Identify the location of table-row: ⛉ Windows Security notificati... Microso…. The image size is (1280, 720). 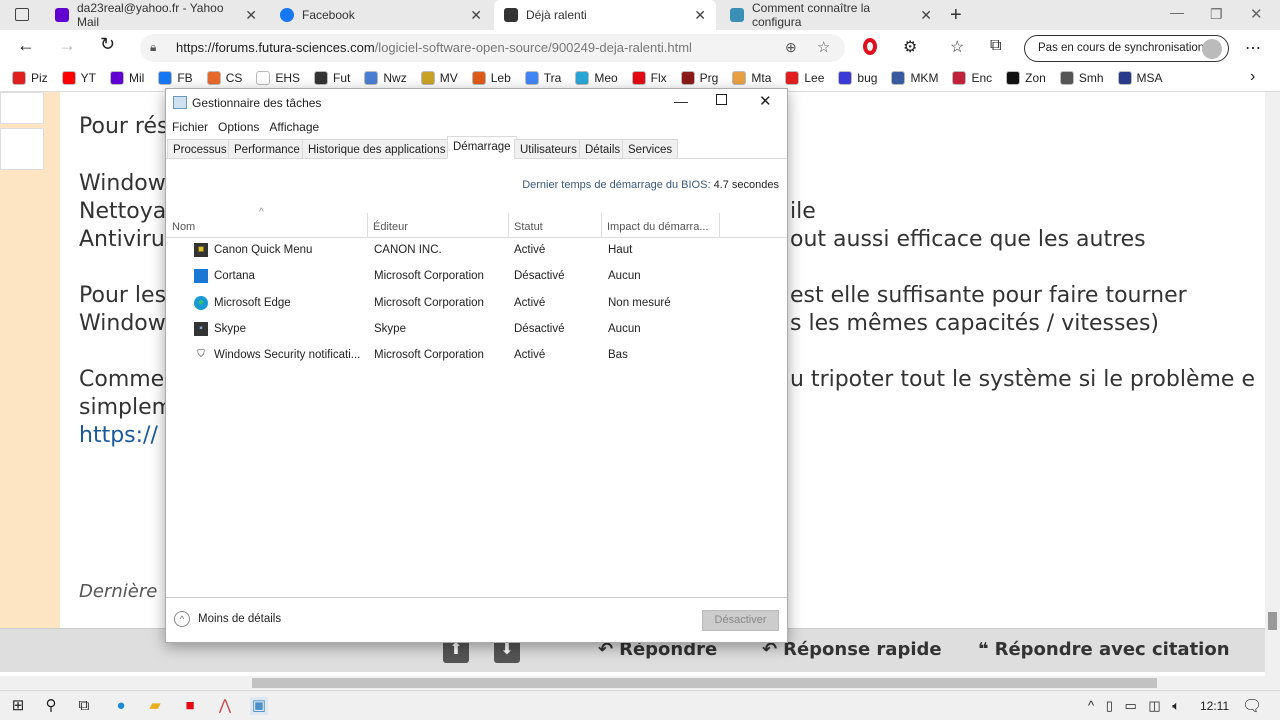
(476, 356).